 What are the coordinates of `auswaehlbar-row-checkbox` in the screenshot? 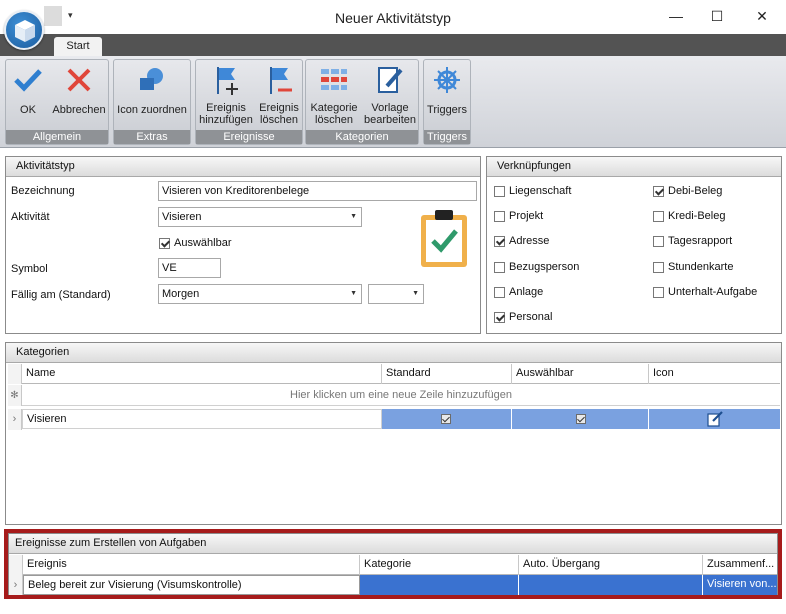 It's located at (581, 419).